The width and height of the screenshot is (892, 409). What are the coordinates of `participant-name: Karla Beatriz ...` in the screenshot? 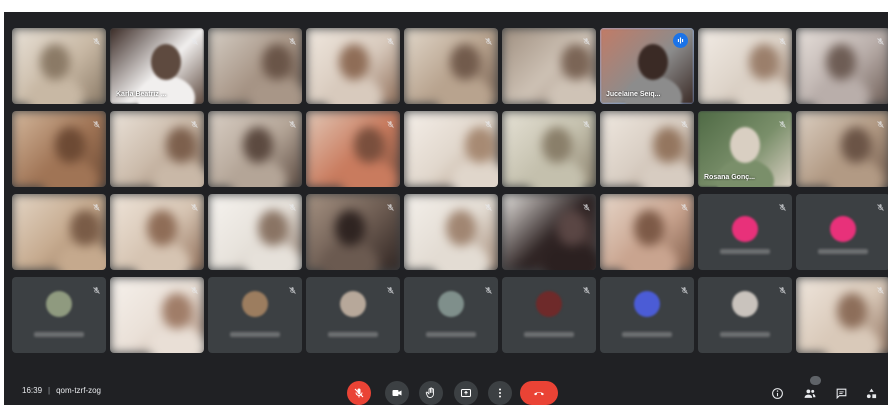 It's located at (141, 94).